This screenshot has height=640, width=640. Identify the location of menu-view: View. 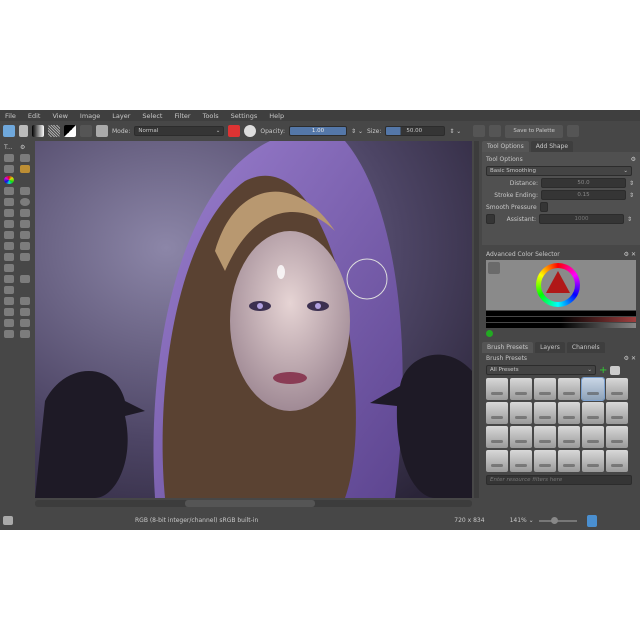
(59, 116).